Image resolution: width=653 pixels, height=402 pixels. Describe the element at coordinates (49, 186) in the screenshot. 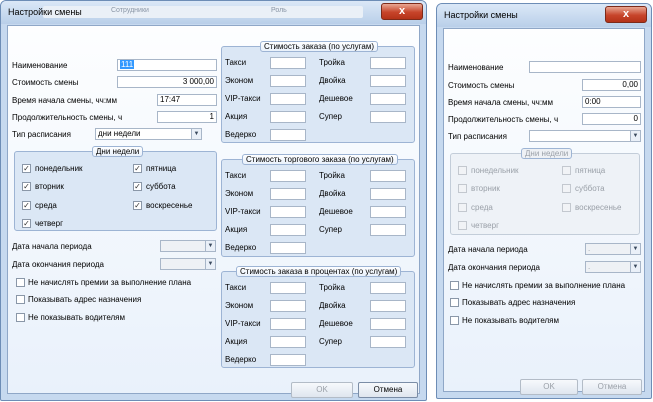

I see `tuesday-label: вторник` at that location.